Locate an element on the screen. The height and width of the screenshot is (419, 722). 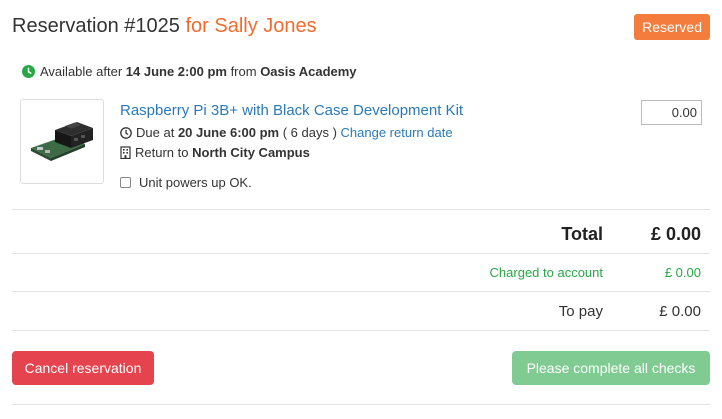
item-thumbnail is located at coordinates (62, 141).